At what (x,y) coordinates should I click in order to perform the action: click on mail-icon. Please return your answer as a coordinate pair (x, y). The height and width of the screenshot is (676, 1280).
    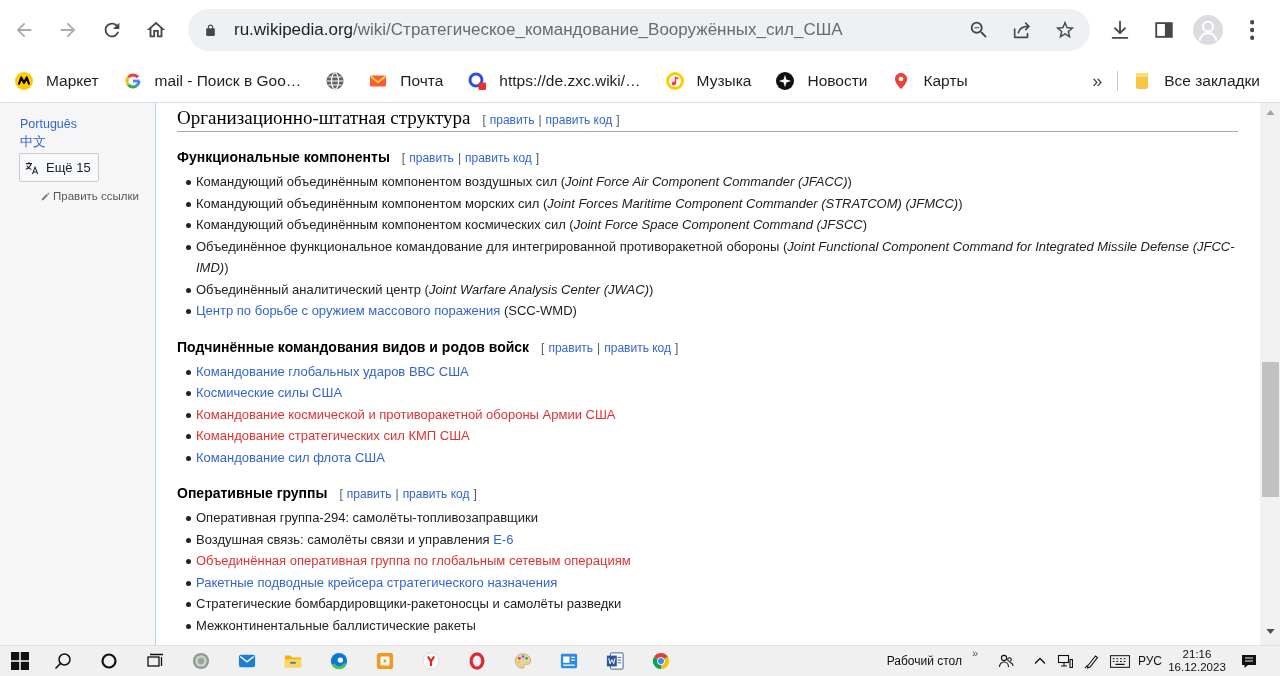
    Looking at the image, I should click on (247, 661).